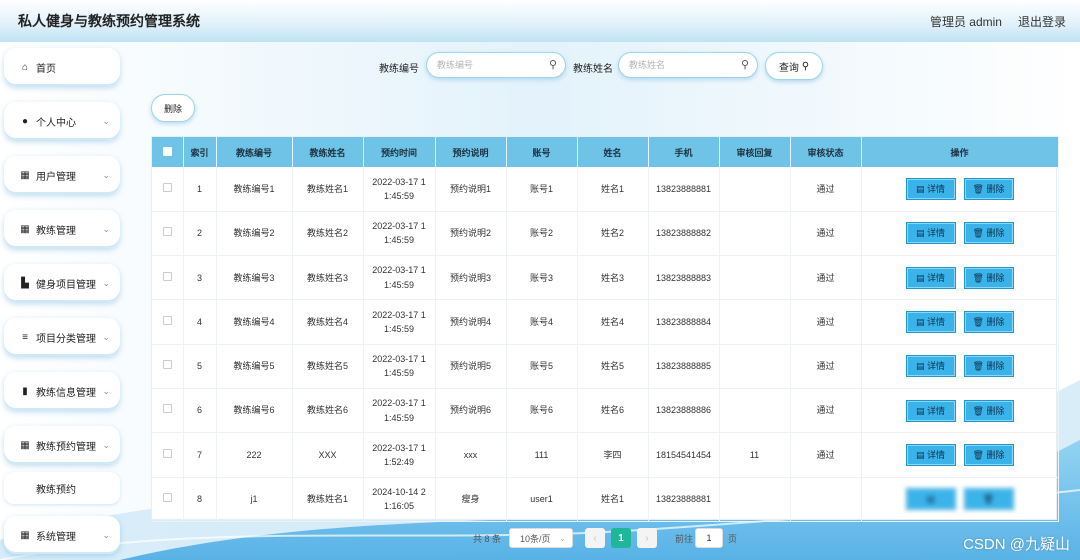 The height and width of the screenshot is (560, 1080). What do you see at coordinates (62, 391) in the screenshot?
I see `sidebar-item-6: ▮ 教练信息管理 ⌄` at bounding box center [62, 391].